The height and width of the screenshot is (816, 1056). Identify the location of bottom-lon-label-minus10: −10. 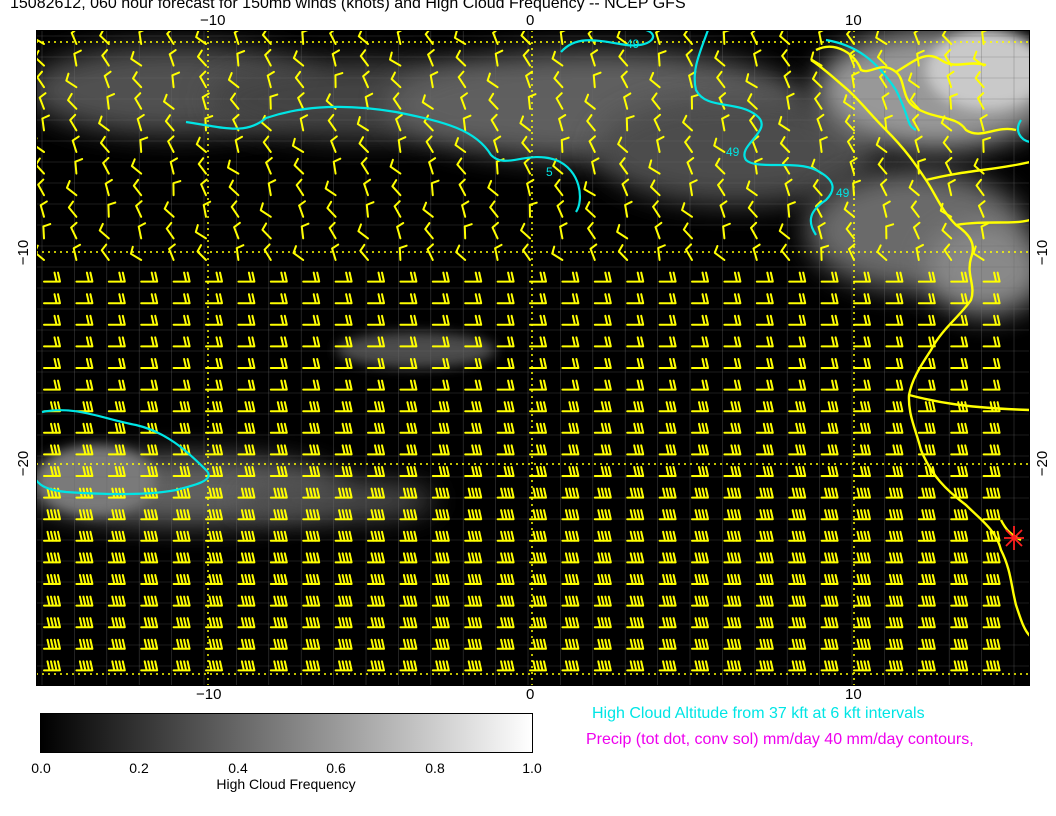
(209, 694).